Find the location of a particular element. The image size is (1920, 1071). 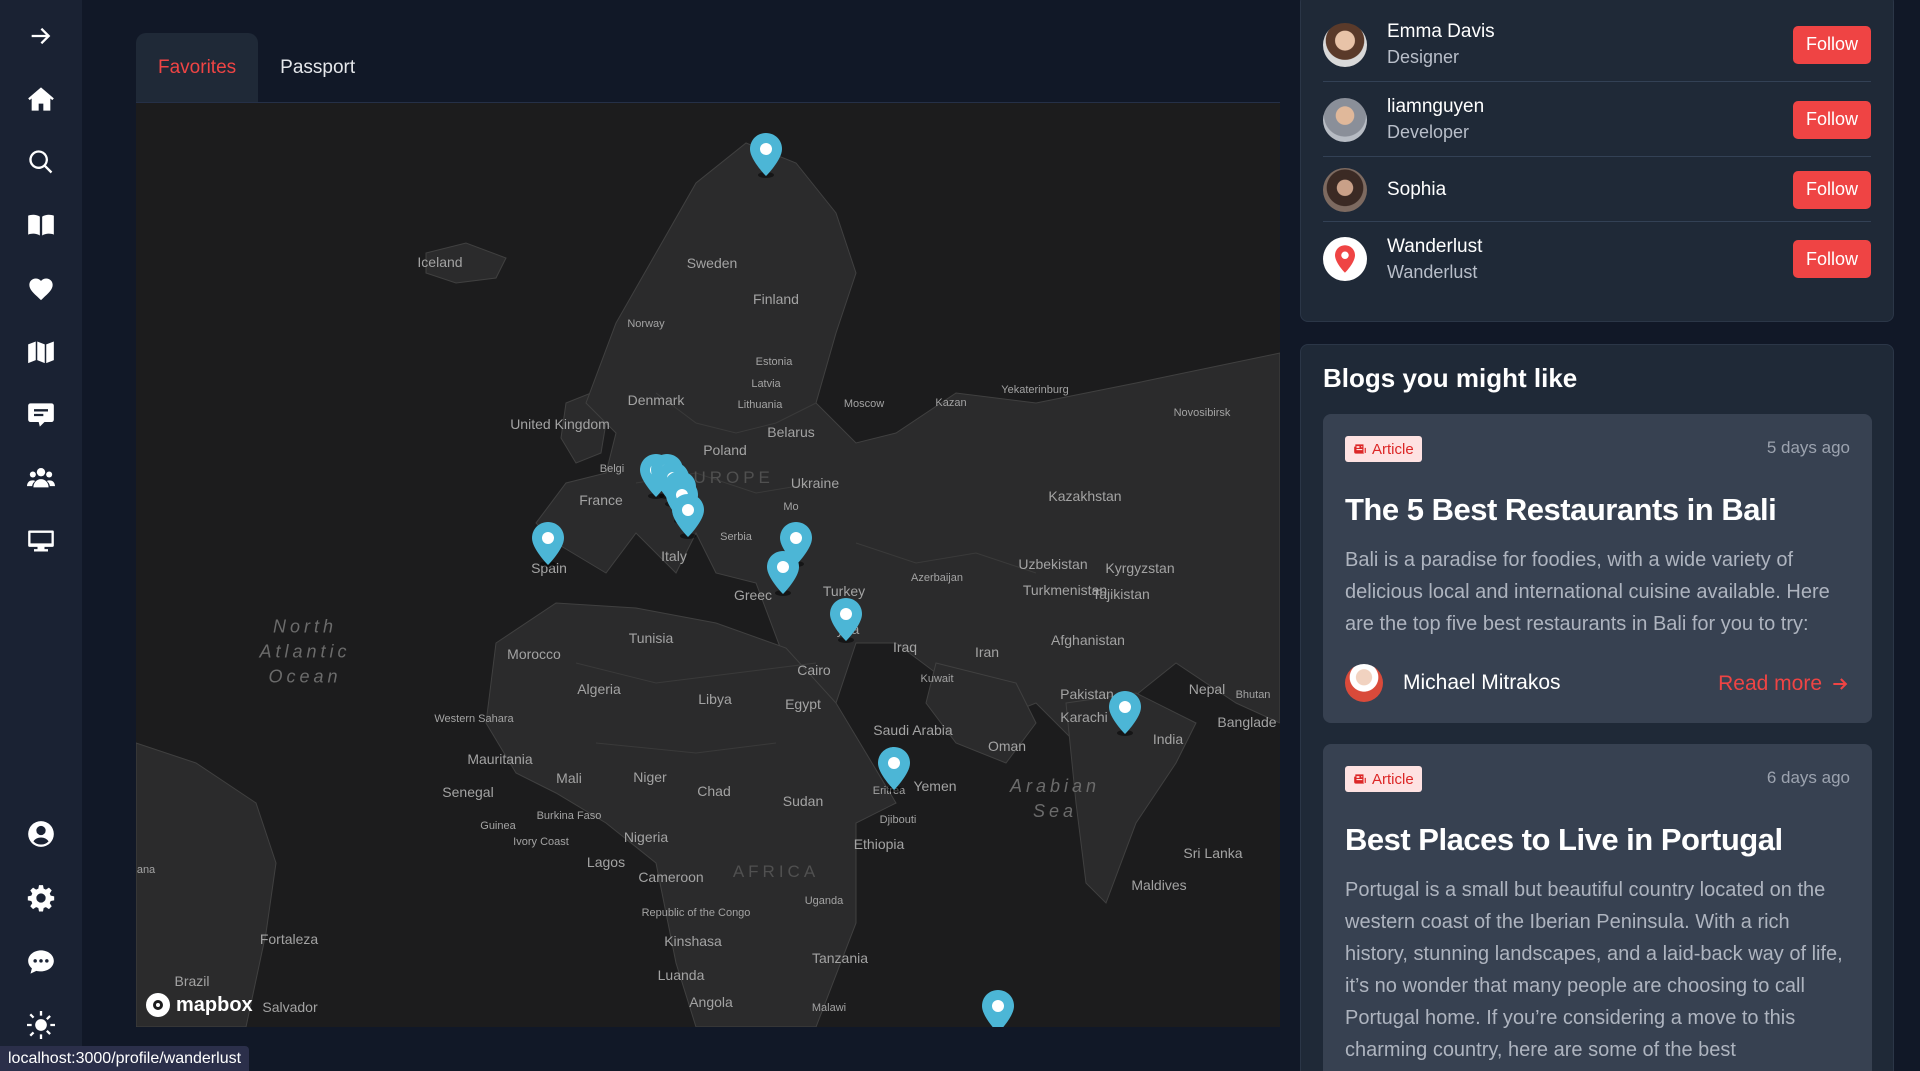

nav-guides is located at coordinates (41, 225).